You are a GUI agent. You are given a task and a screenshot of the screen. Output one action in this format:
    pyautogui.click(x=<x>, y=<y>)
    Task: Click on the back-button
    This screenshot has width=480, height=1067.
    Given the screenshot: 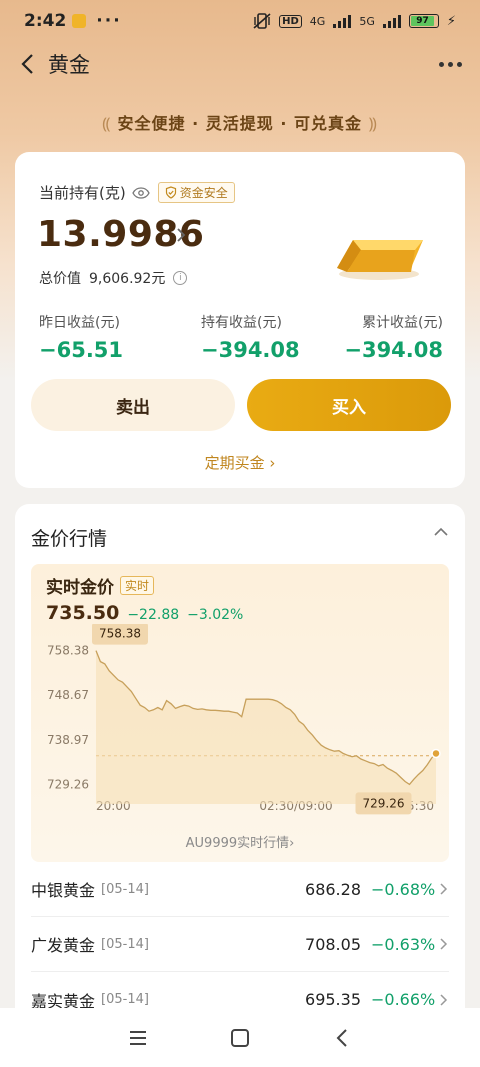 What is the action you would take?
    pyautogui.click(x=27, y=64)
    